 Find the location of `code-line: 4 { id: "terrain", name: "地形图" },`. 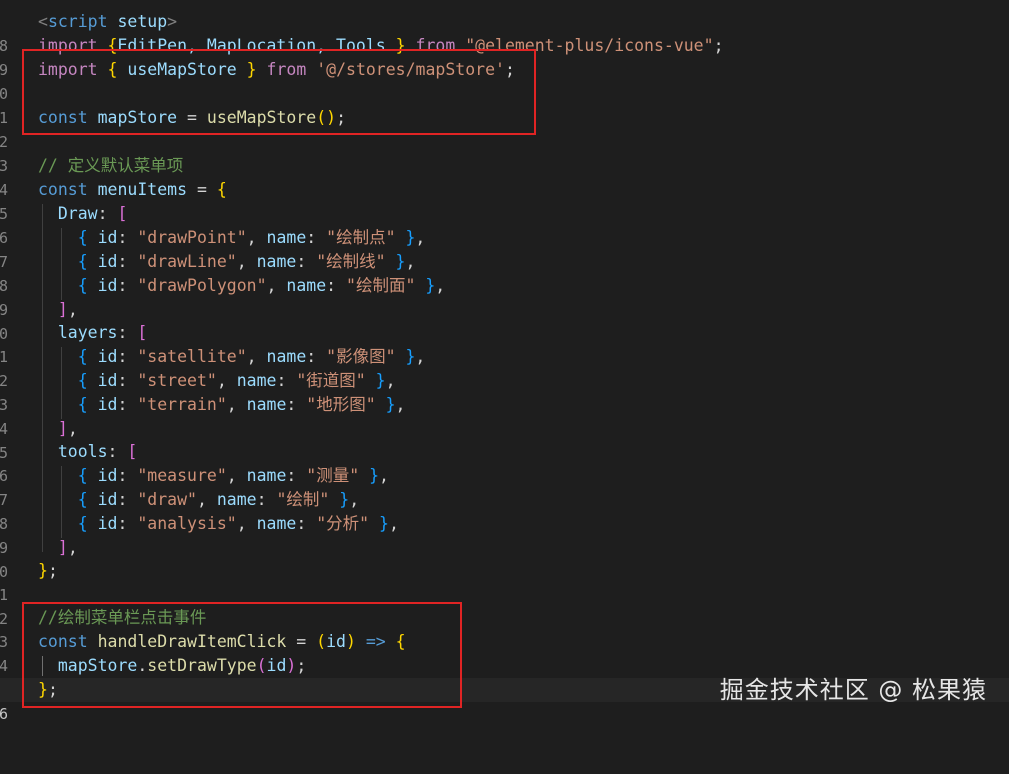

code-line: 4 { id: "terrain", name: "地形图" }, is located at coordinates (504, 415).